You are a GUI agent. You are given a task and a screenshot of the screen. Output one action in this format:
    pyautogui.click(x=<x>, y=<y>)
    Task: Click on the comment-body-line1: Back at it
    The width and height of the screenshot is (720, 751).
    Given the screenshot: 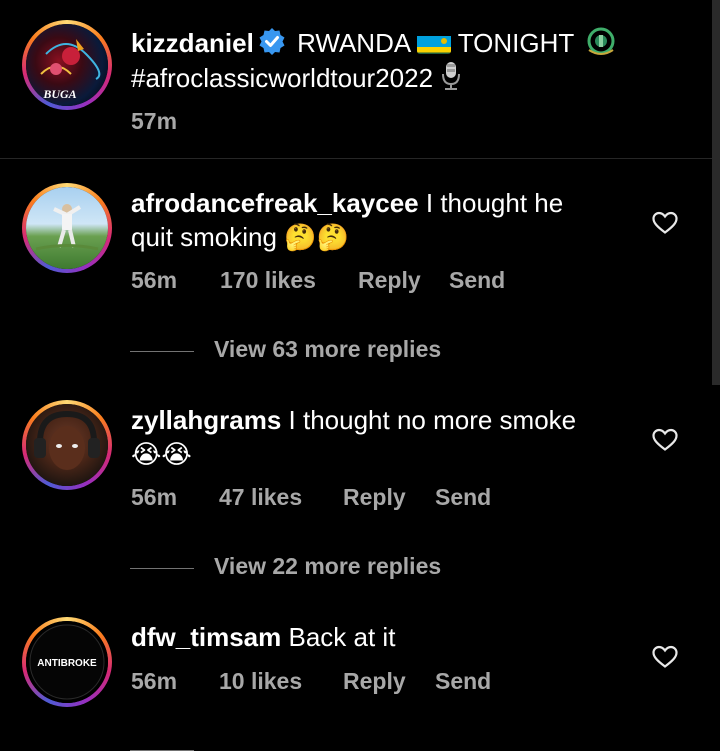 What is the action you would take?
    pyautogui.click(x=342, y=637)
    